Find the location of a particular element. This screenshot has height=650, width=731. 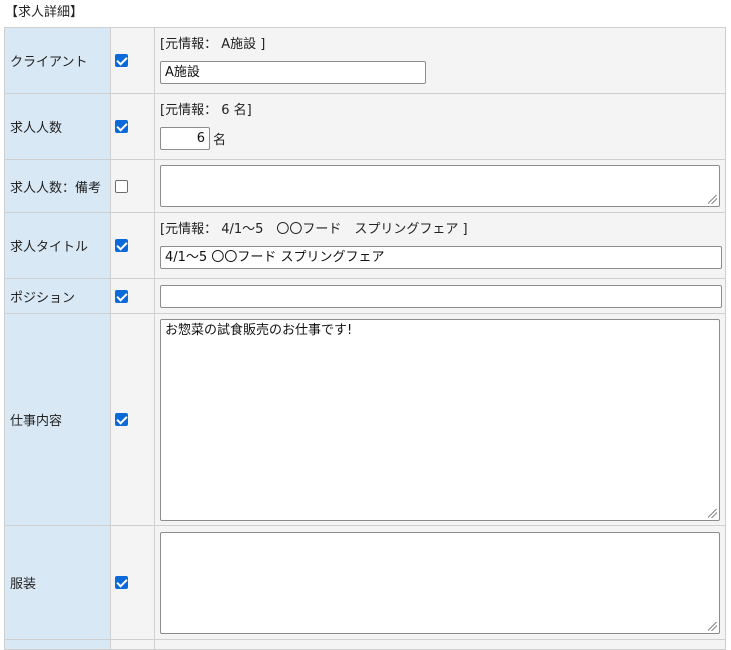

row-client: クライアント [元情報： A施設 ] A施設 is located at coordinates (365, 60).